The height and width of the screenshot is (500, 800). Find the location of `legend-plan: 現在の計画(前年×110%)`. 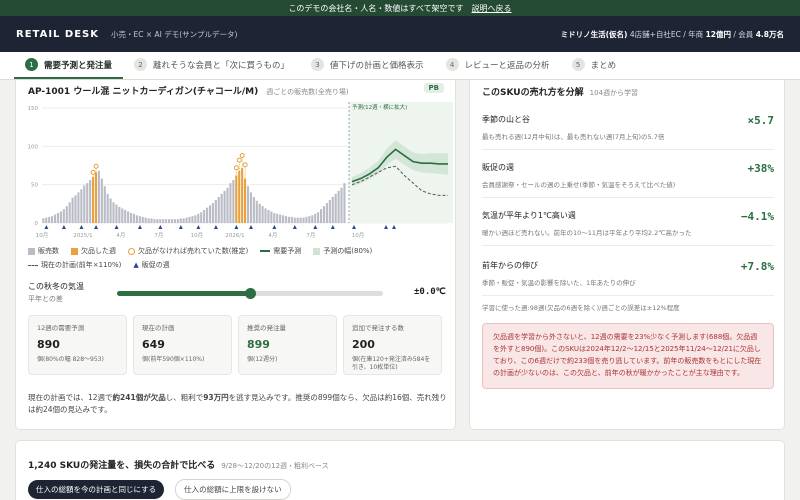

legend-plan: 現在の計画(前年×110%) is located at coordinates (74, 265).